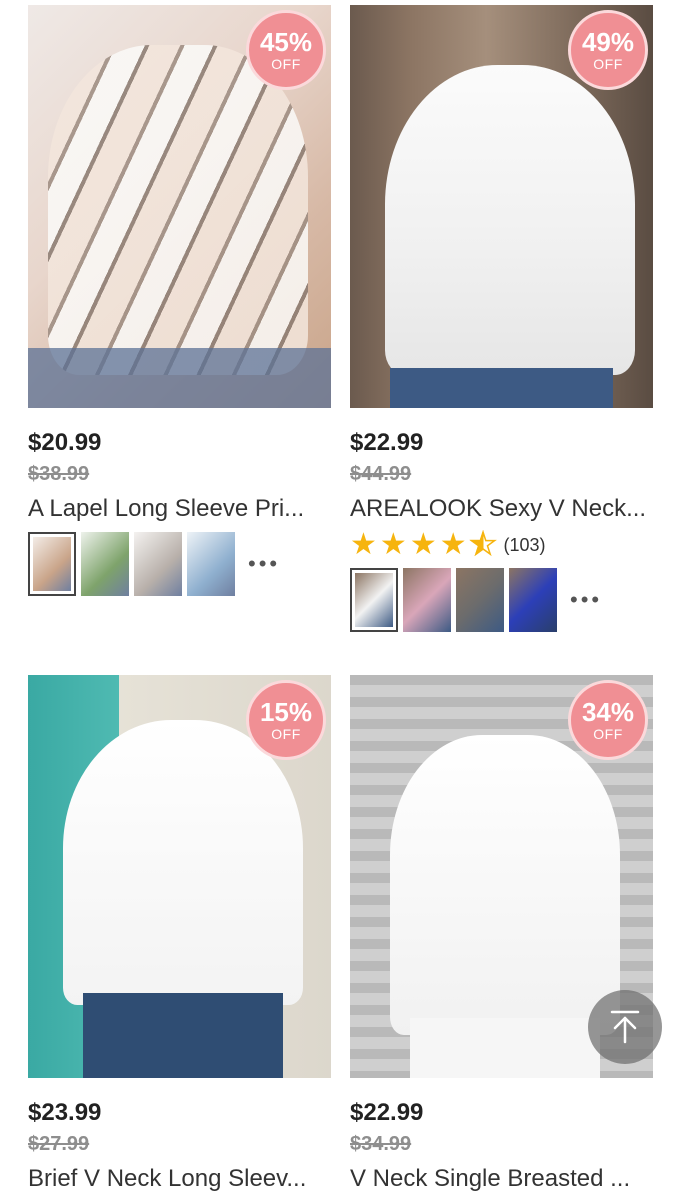  What do you see at coordinates (179, 876) in the screenshot?
I see `product-image: 15% OFF` at bounding box center [179, 876].